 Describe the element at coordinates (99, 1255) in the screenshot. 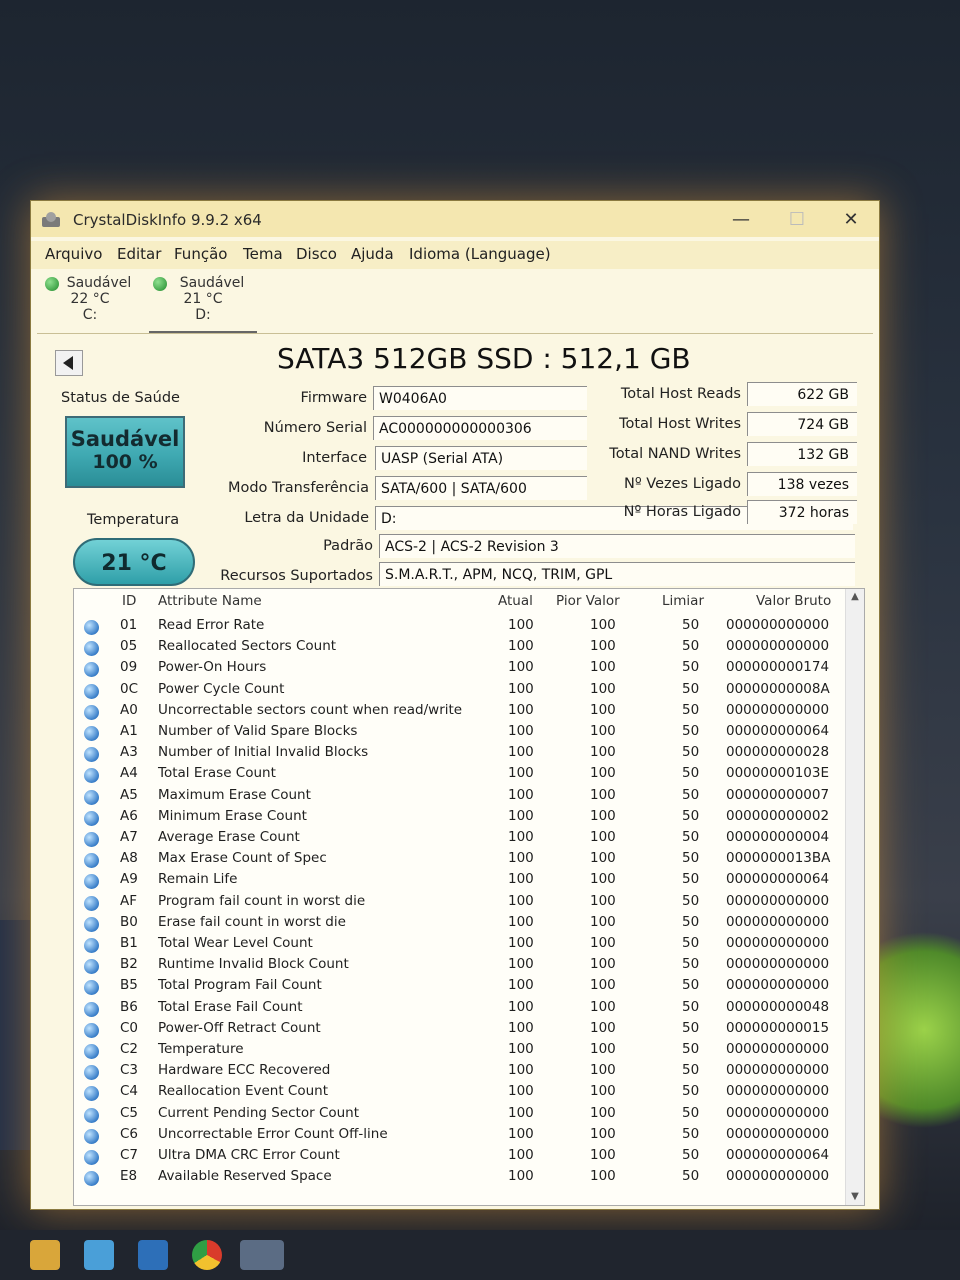

I see `store-icon` at that location.